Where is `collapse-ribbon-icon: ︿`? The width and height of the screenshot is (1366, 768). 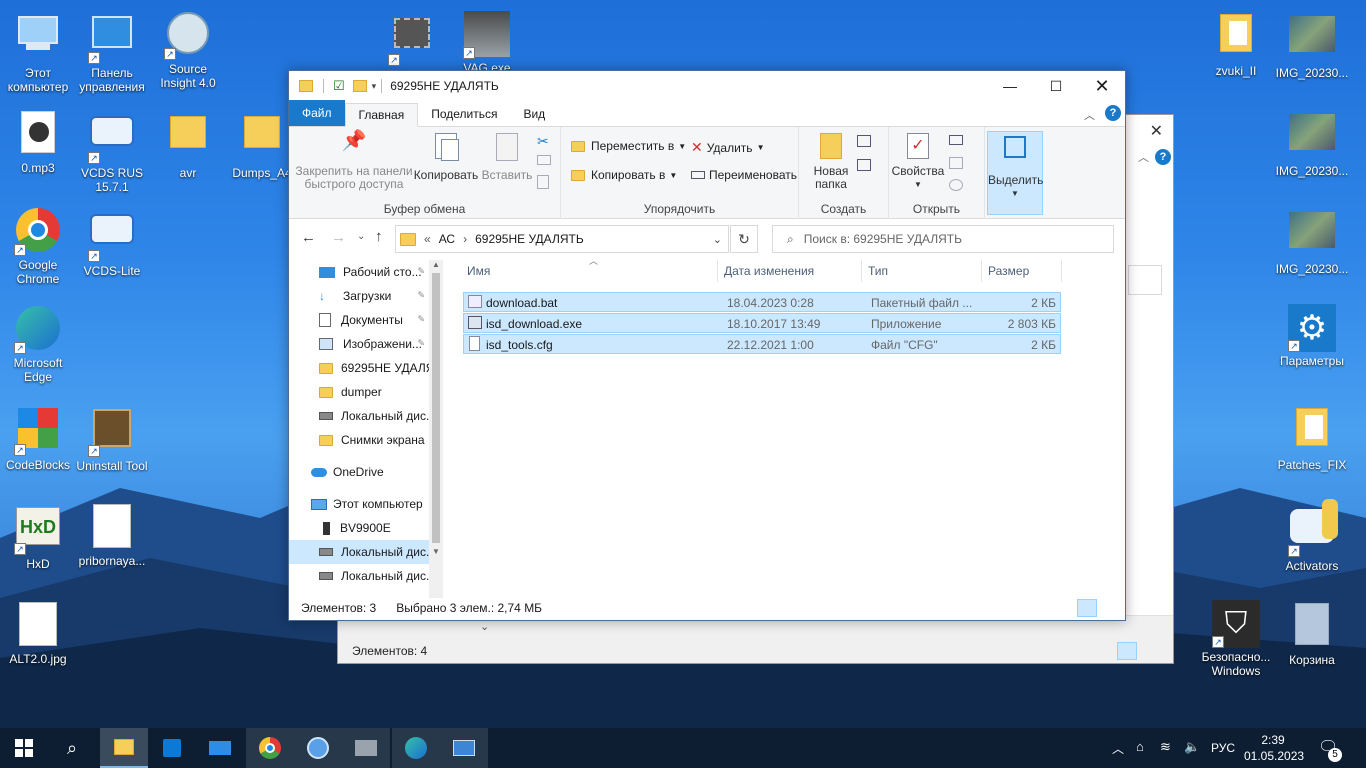 collapse-ribbon-icon: ︿ is located at coordinates (1089, 115).